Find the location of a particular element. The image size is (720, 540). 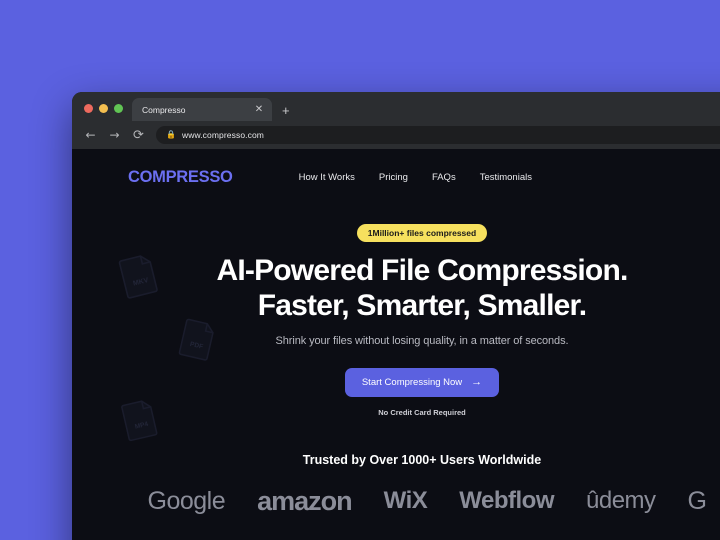

browser-toolbar: ← → ⟳ 🔒 www.compresso.com is located at coordinates (396, 135).